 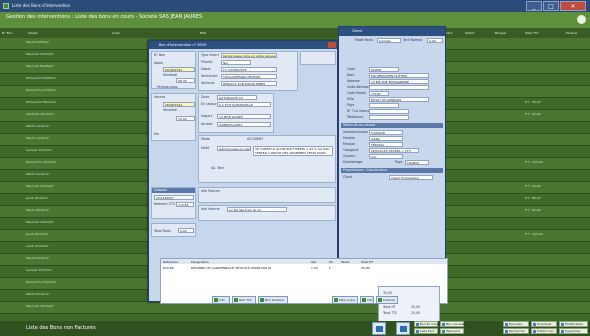 I want to click on heure-date-field: 28/08/2012, so click(x=179, y=104).